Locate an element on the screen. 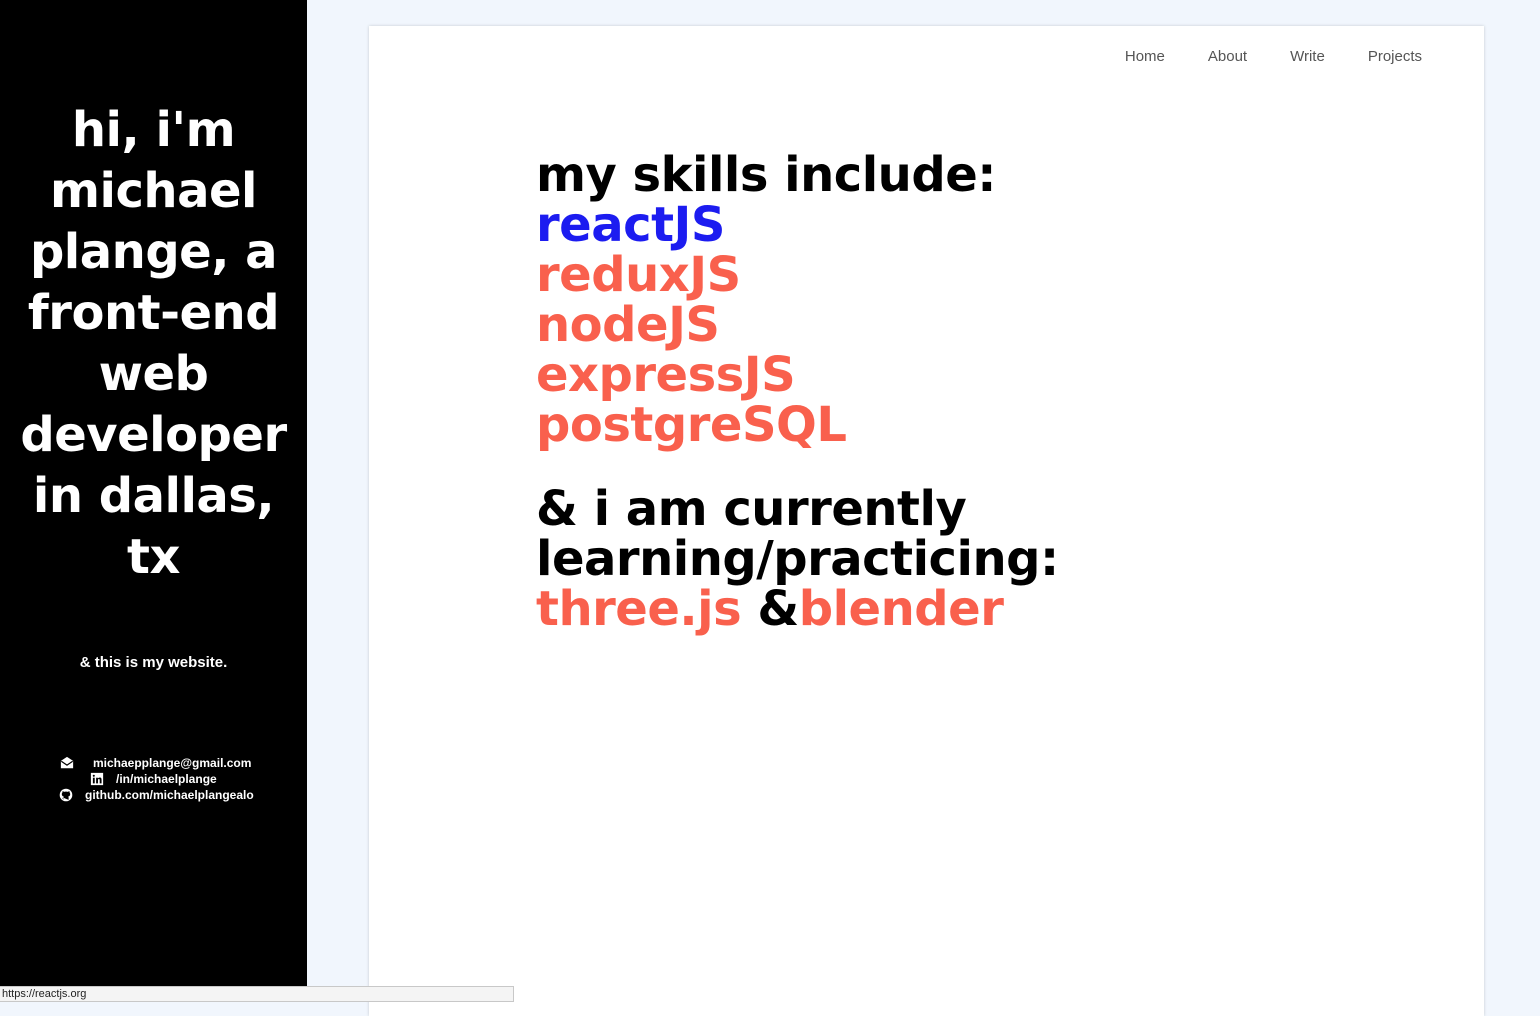  linkedin-link: /in/michaelplange is located at coordinates (166, 779).